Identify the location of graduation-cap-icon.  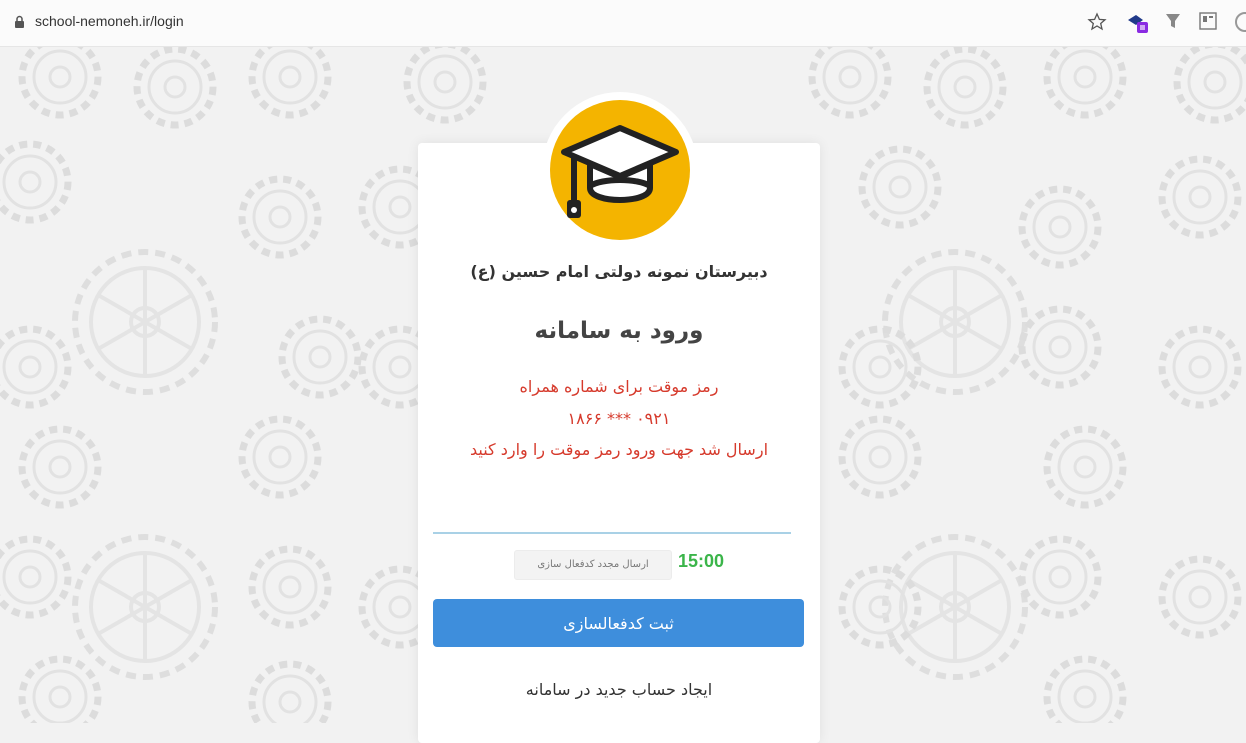
(620, 171).